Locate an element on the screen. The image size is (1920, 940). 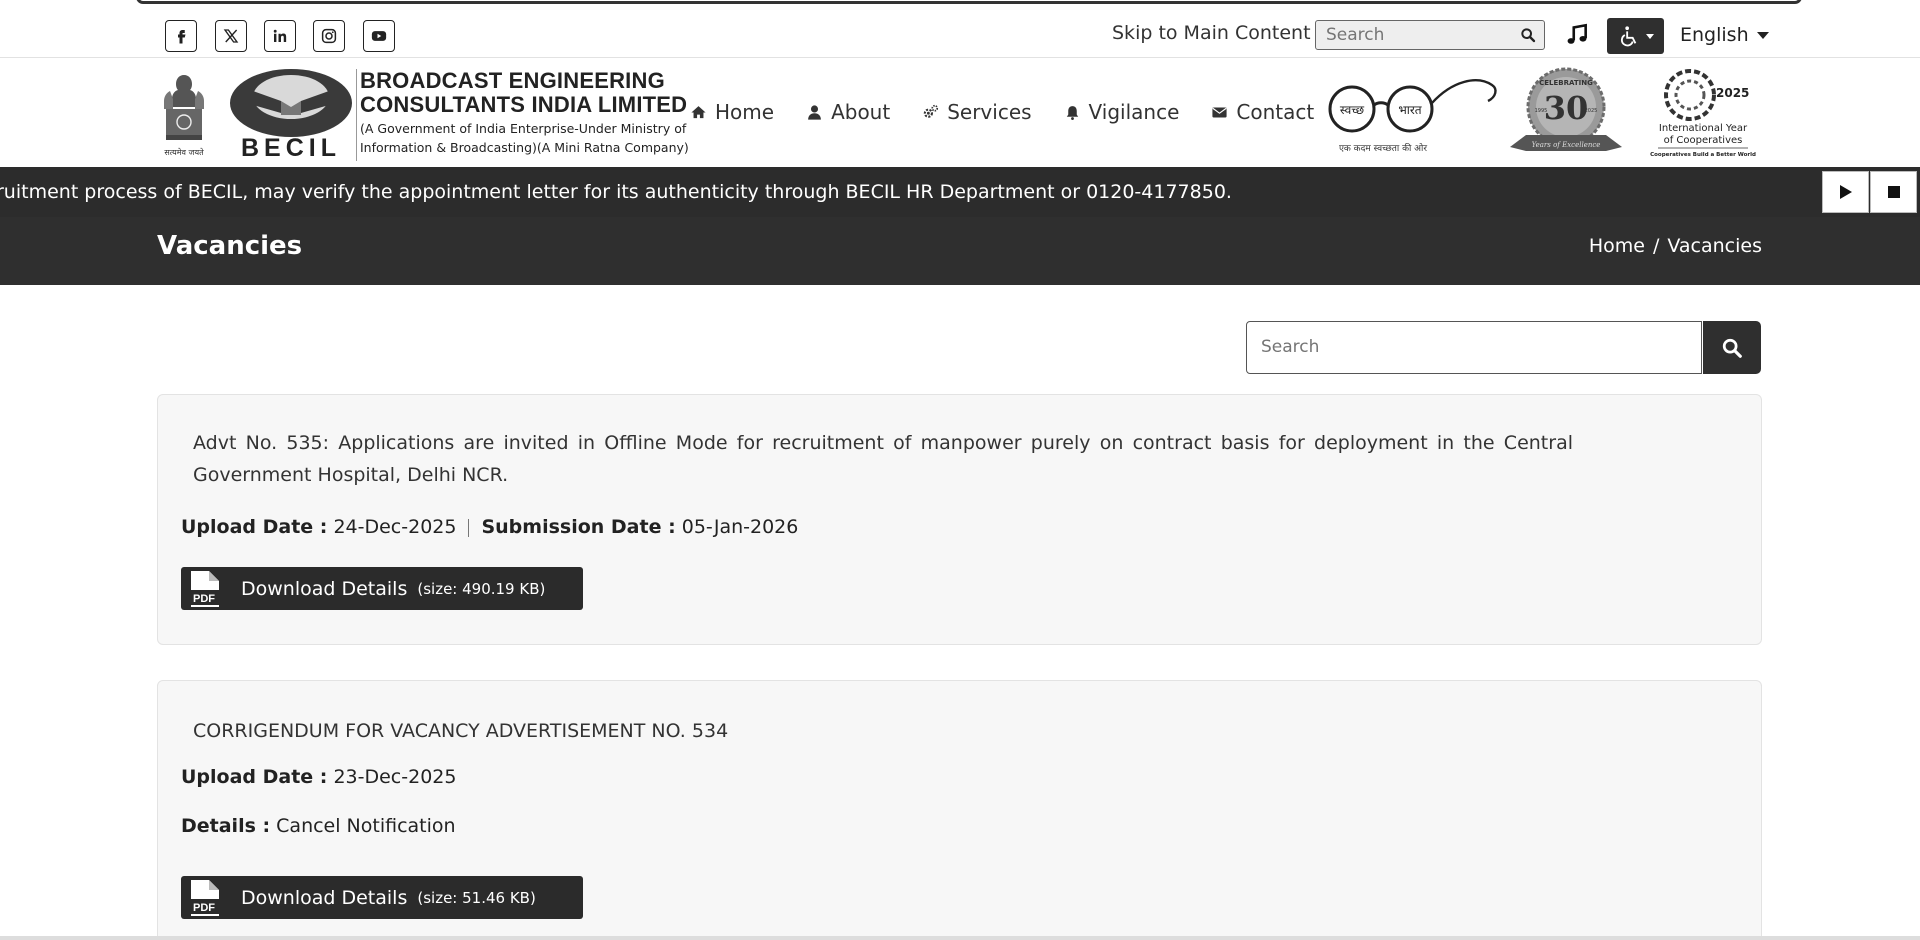
date-separator is located at coordinates (469, 527).